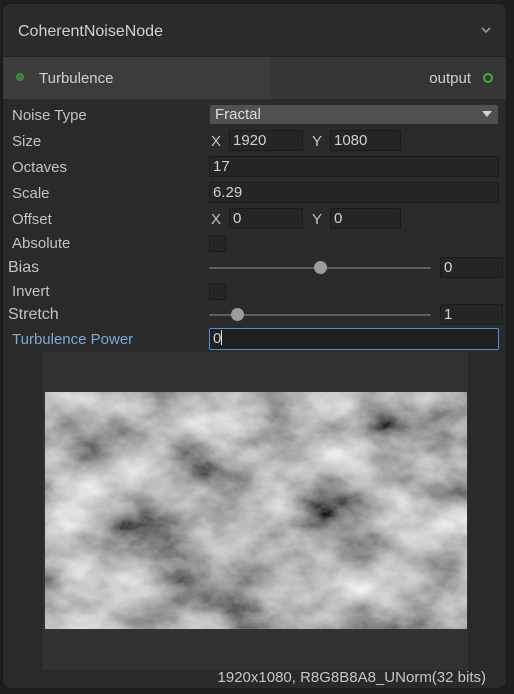 The height and width of the screenshot is (694, 514). Describe the element at coordinates (254, 30) in the screenshot. I see `node-header: CoherentNoiseNode` at that location.